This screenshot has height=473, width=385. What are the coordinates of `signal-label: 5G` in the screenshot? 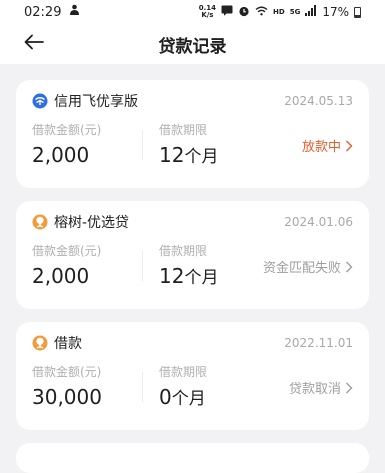 It's located at (295, 12).